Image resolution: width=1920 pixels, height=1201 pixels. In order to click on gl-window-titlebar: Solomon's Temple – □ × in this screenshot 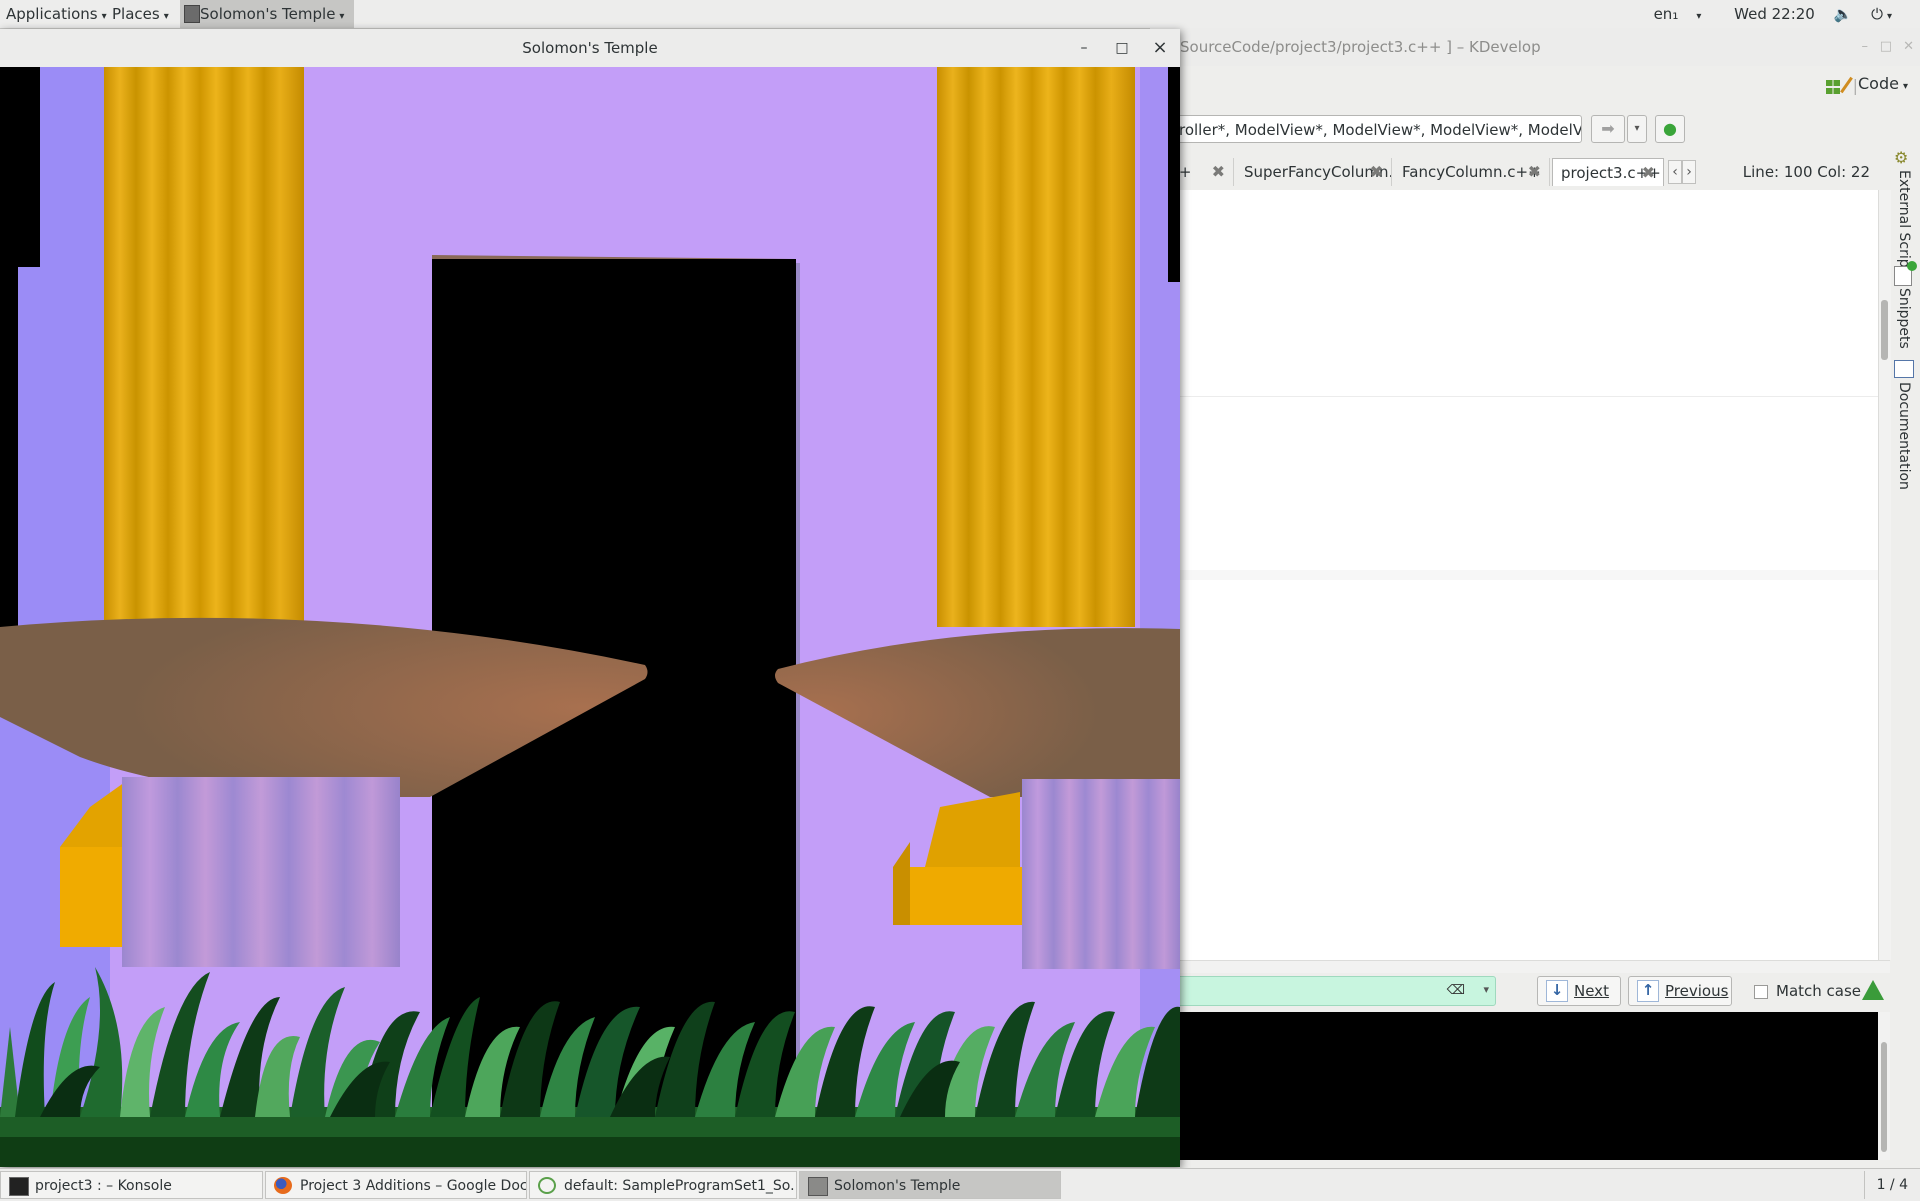, I will do `click(590, 48)`.